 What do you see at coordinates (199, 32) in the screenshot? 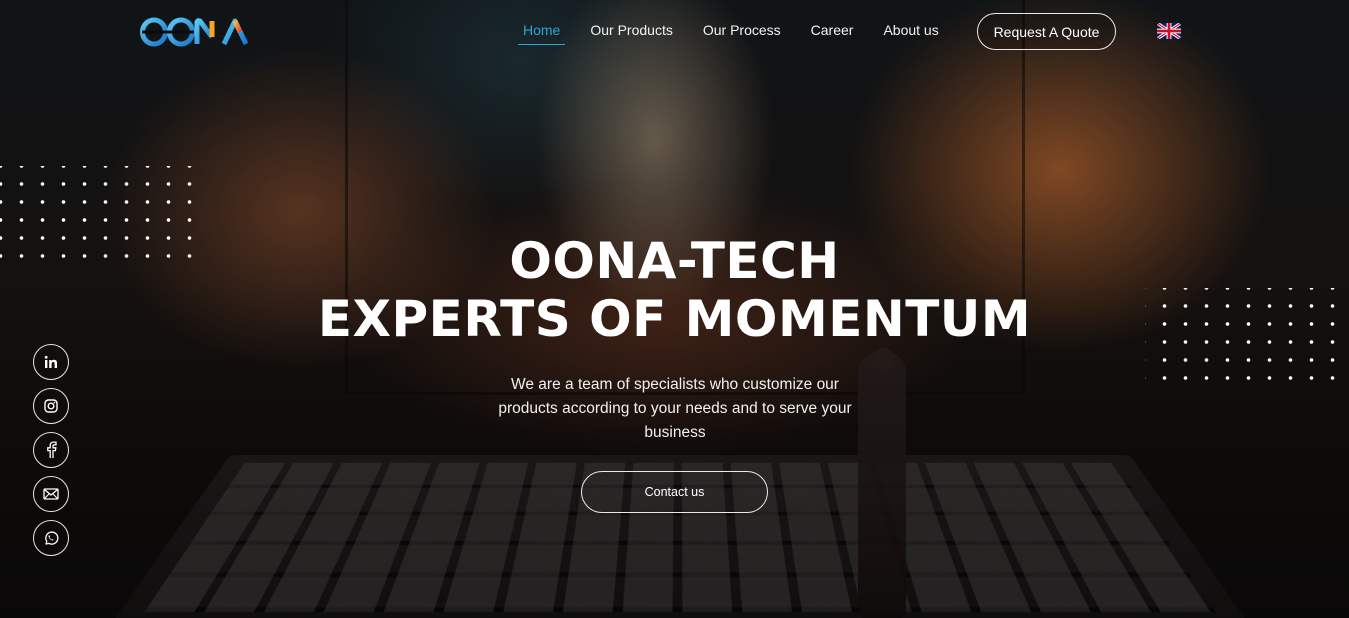
I see `oona-logo` at bounding box center [199, 32].